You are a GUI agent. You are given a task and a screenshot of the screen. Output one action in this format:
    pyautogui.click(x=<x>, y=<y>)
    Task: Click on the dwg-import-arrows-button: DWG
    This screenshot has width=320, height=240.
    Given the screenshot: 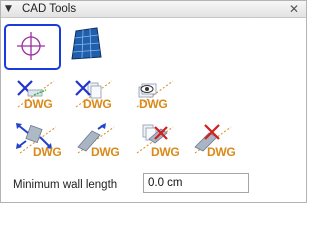 What is the action you would take?
    pyautogui.click(x=38, y=140)
    